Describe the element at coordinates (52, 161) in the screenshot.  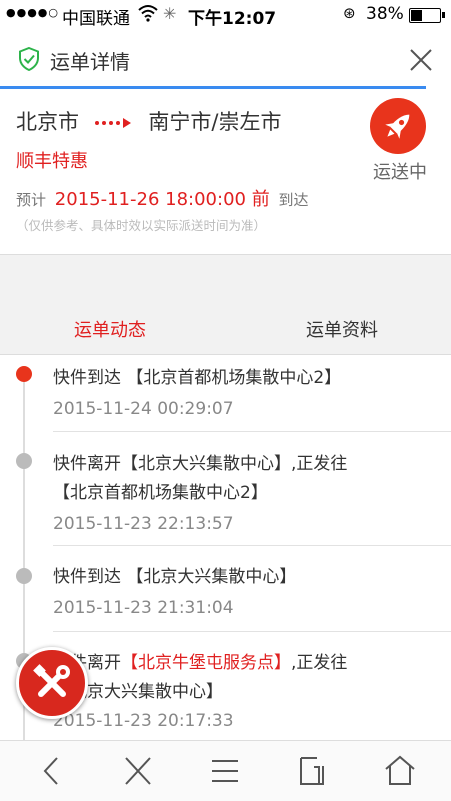
I see `service-type: 顺丰特惠` at that location.